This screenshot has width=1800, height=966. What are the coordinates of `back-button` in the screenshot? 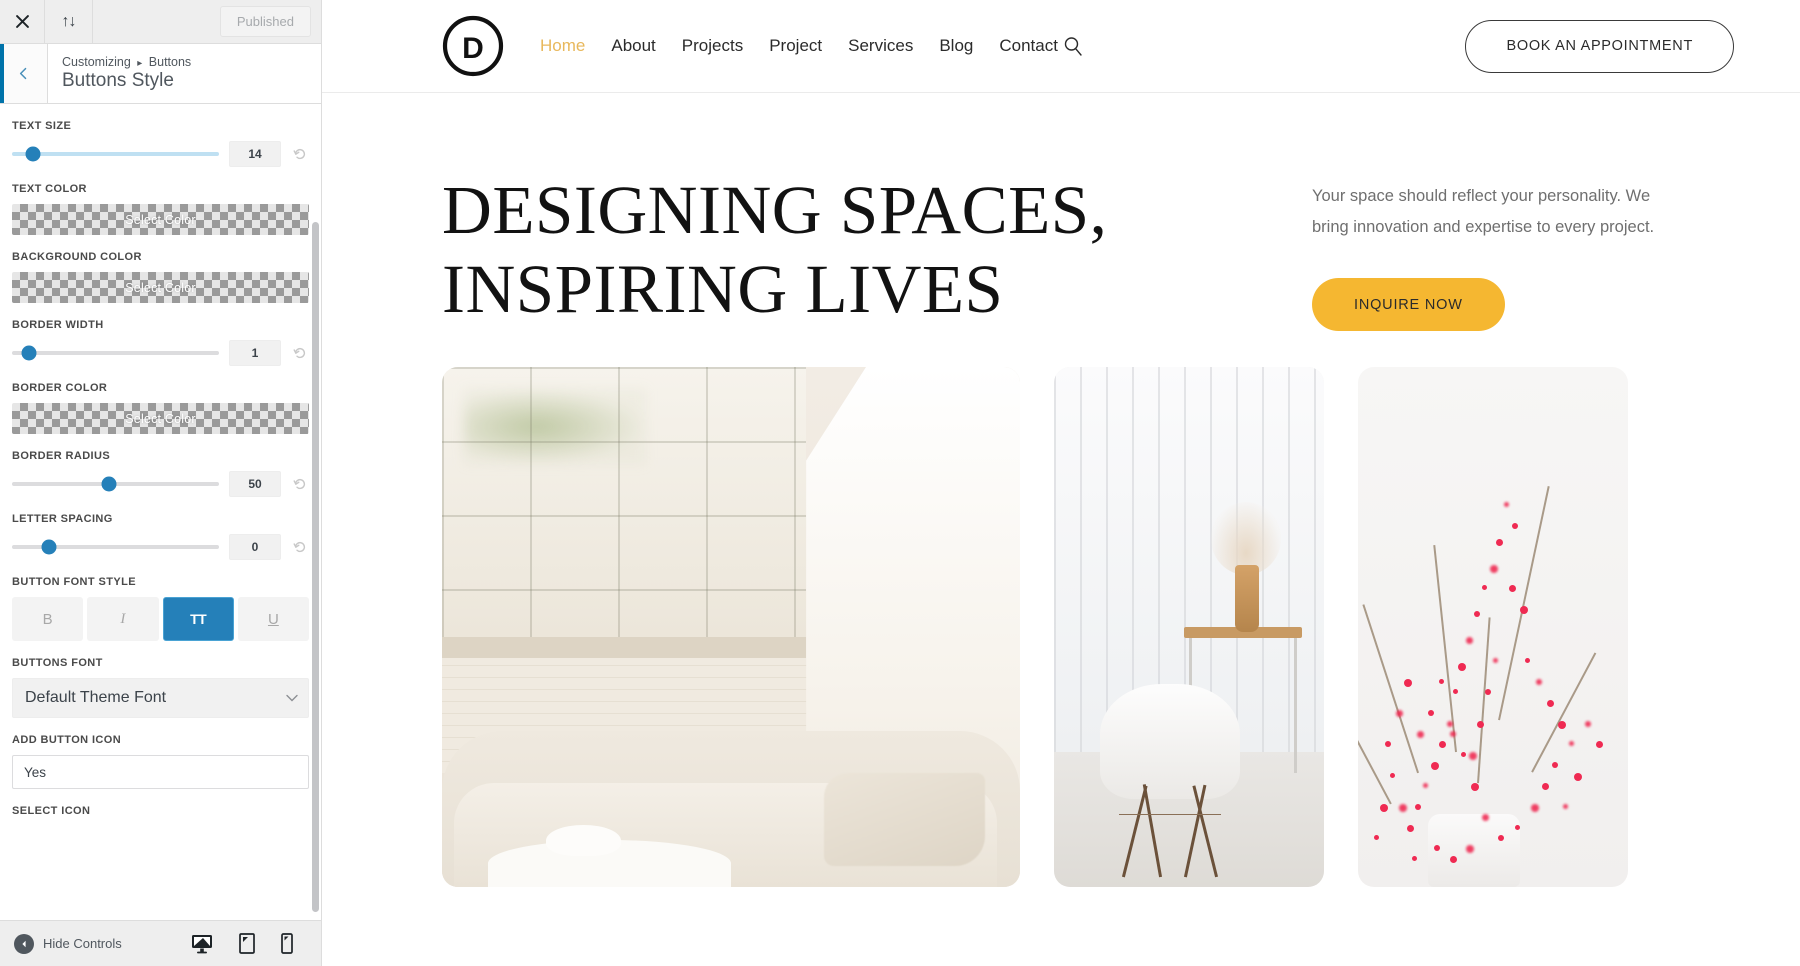 It's located at (24, 73).